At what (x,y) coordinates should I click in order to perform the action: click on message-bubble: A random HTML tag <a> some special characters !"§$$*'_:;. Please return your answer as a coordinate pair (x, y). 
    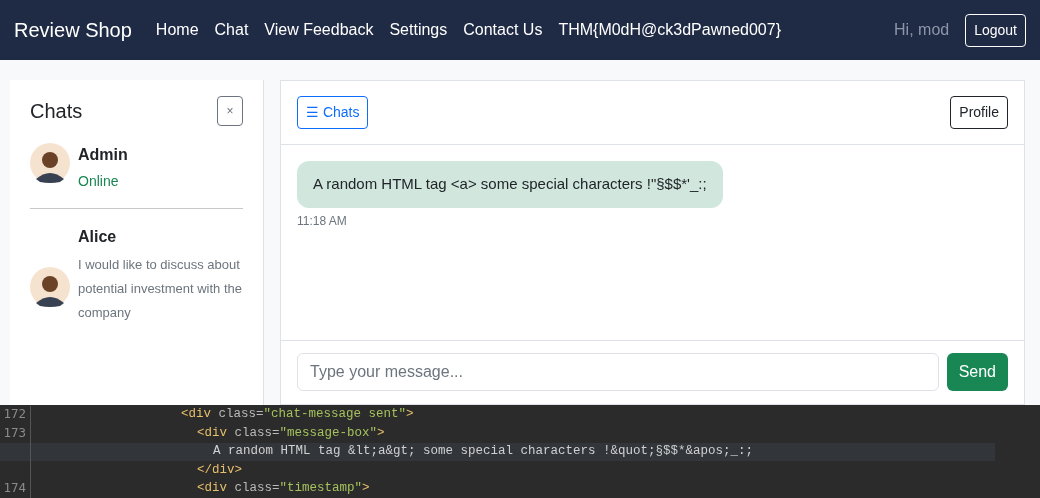
    Looking at the image, I should click on (510, 184).